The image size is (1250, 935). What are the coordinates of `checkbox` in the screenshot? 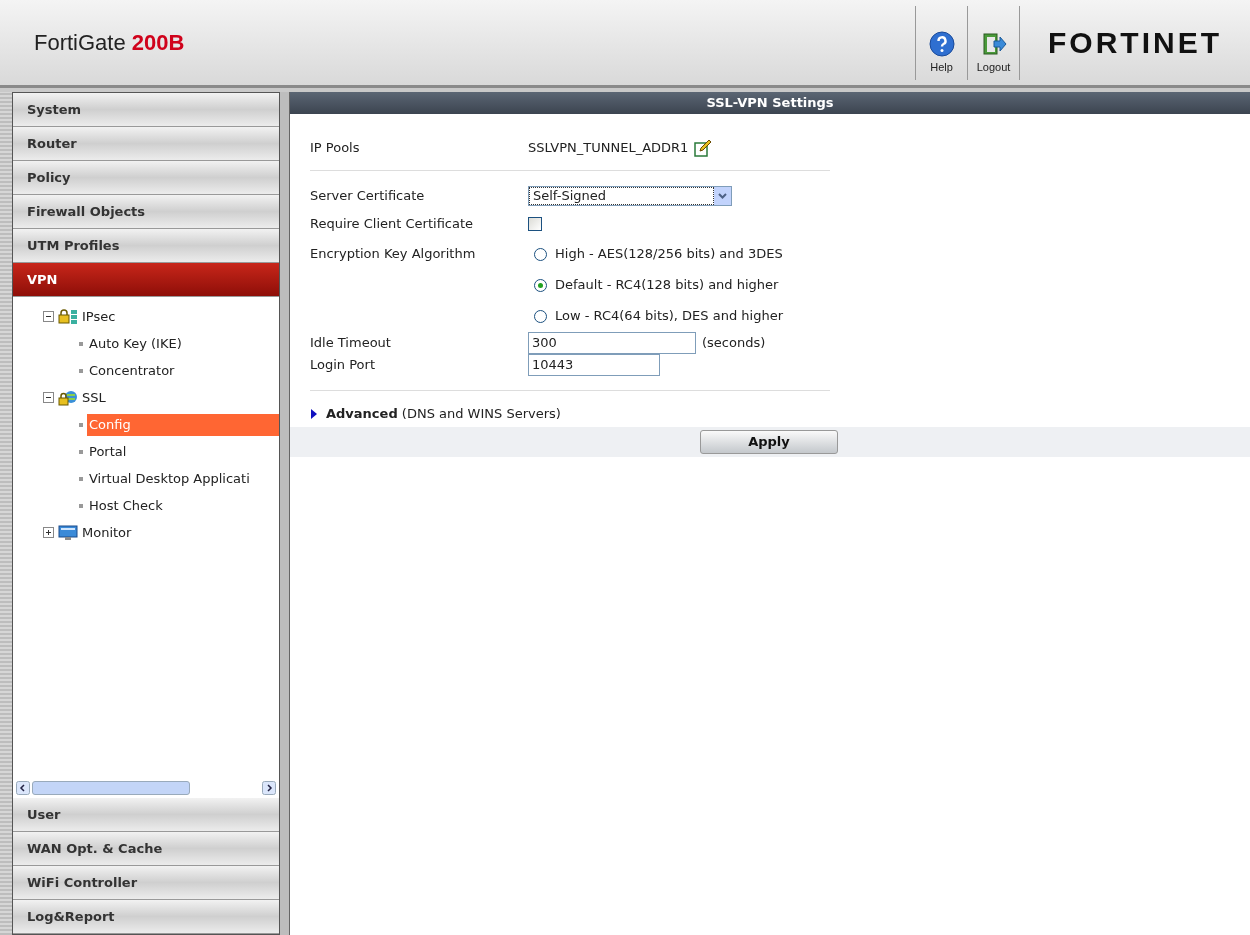 It's located at (535, 223).